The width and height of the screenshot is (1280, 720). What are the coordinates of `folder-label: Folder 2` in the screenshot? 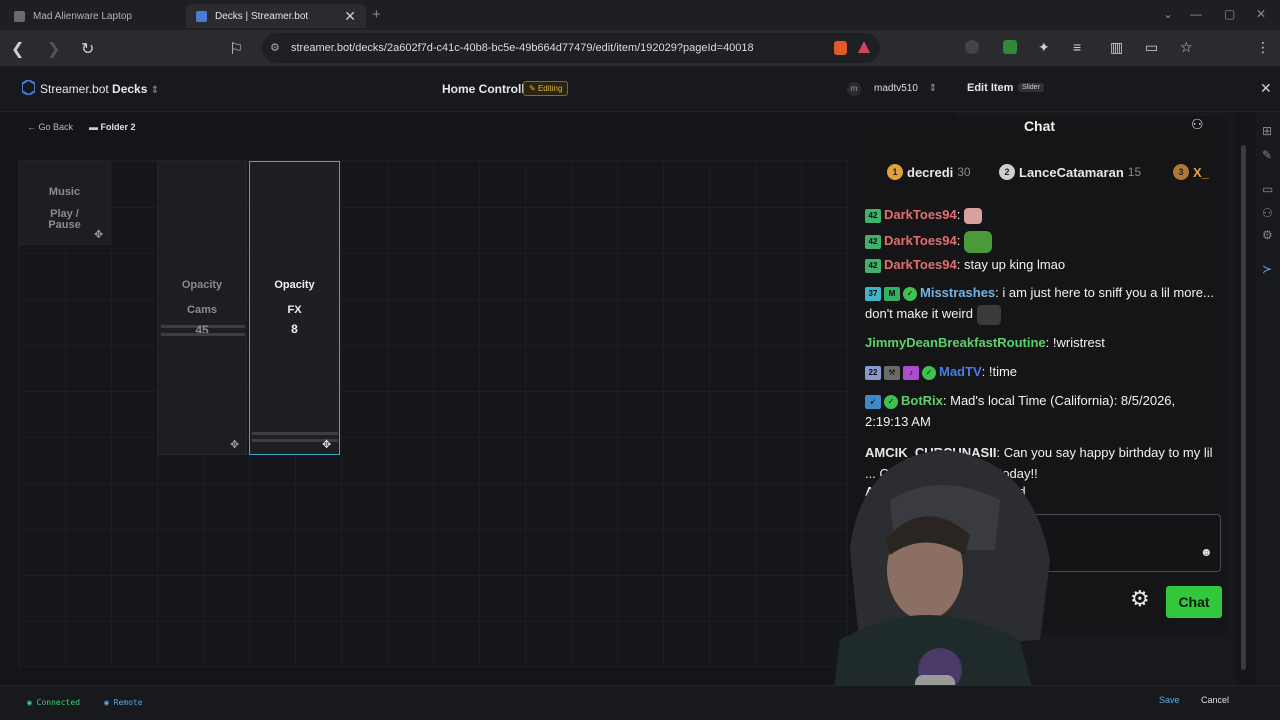 It's located at (118, 127).